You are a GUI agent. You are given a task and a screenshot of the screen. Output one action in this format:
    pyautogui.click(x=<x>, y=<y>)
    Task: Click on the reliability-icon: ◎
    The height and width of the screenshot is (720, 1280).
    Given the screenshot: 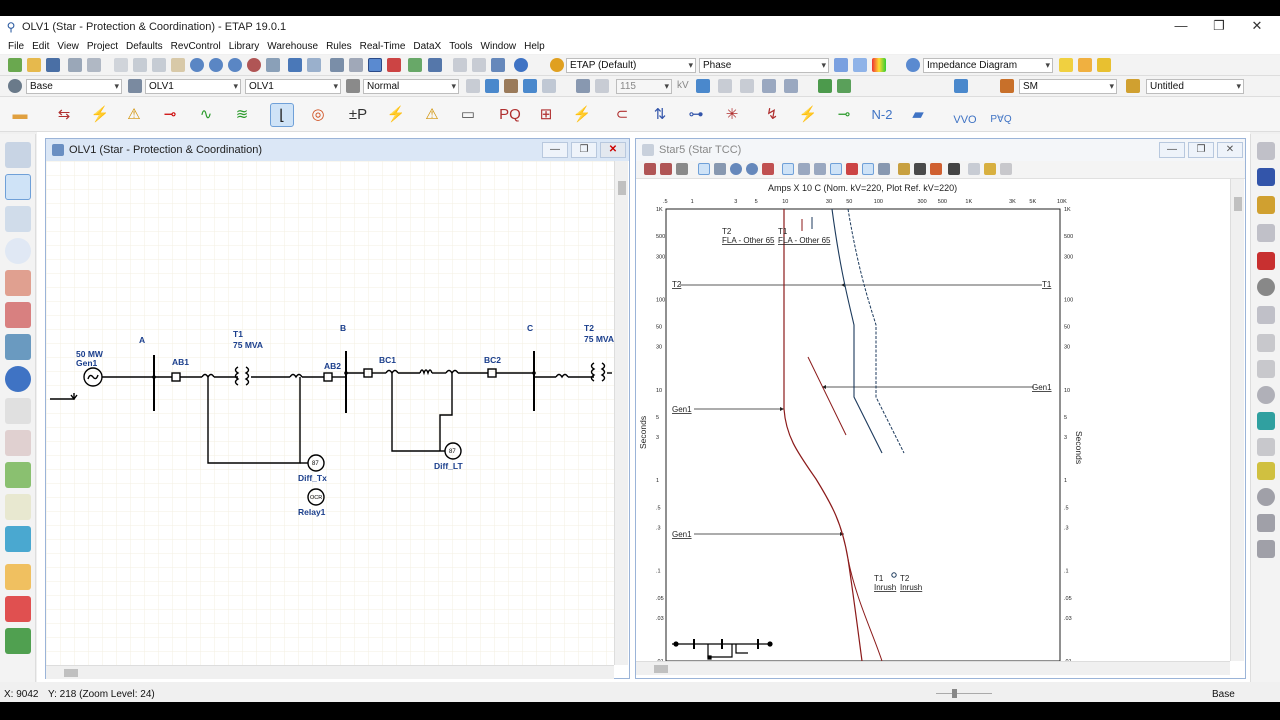 What is the action you would take?
    pyautogui.click(x=318, y=115)
    